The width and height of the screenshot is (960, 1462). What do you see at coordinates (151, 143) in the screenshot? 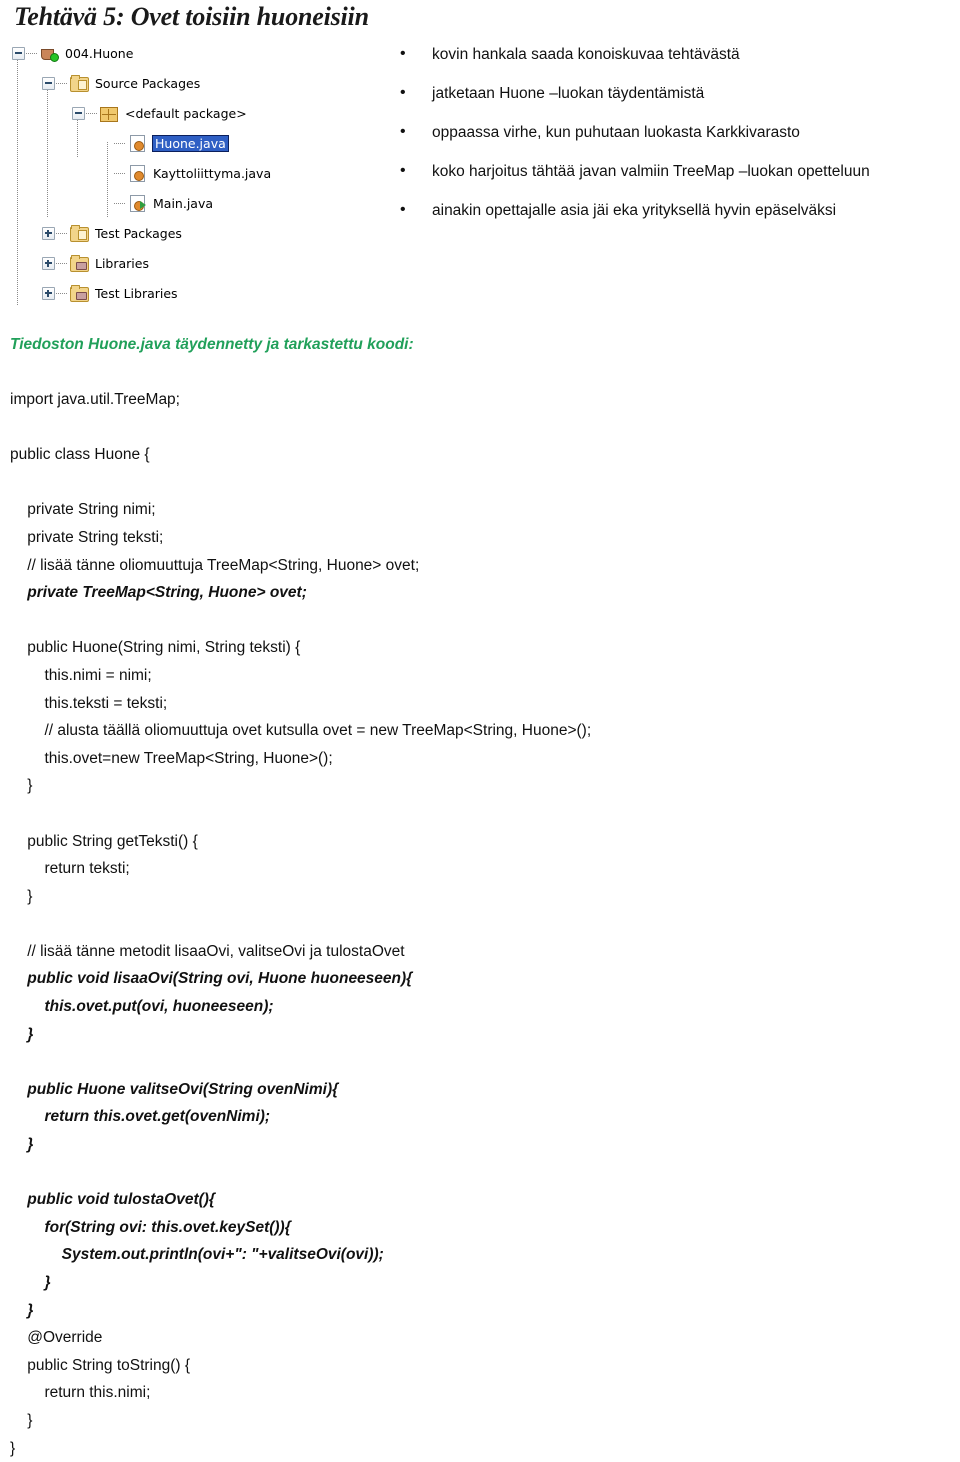
I see `tree-node-huone-java: Huone.java` at bounding box center [151, 143].